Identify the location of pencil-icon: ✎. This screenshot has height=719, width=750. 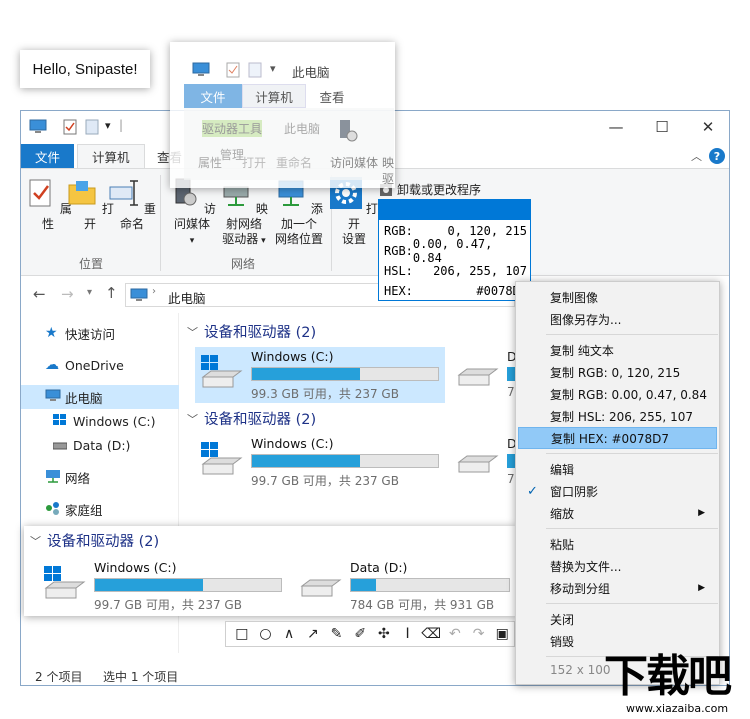
(336, 634).